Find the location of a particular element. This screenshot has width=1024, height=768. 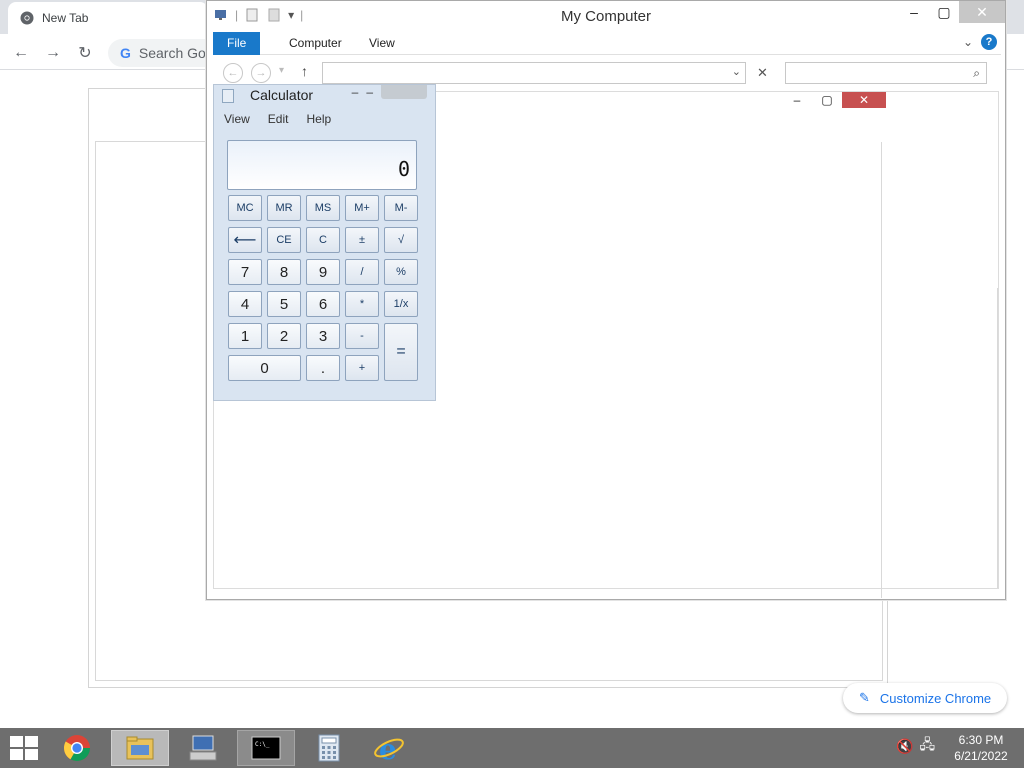

expand-ribbon-icon: ⌄ is located at coordinates (968, 42).